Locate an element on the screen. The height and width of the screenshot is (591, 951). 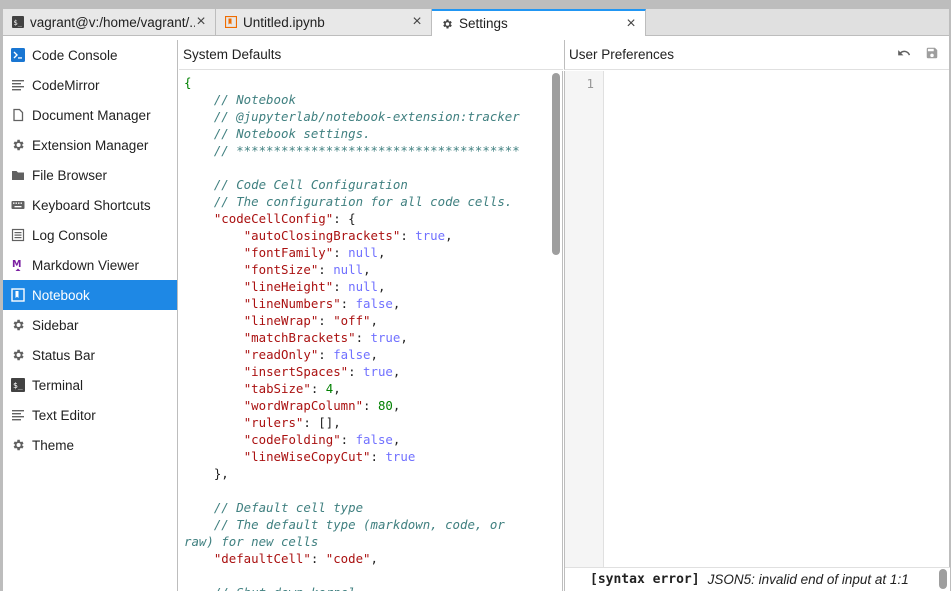
code-token: "rulers" is located at coordinates (273, 422).